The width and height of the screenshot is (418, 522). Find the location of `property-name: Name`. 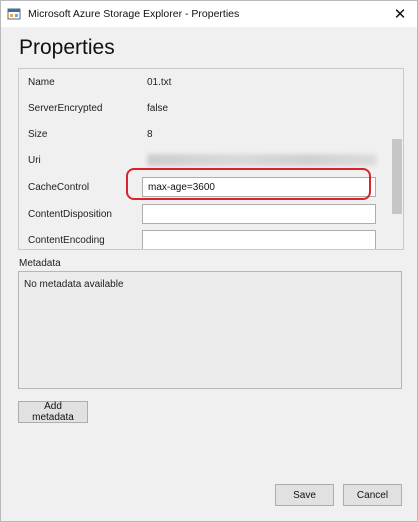

property-name: Name is located at coordinates (41, 82).